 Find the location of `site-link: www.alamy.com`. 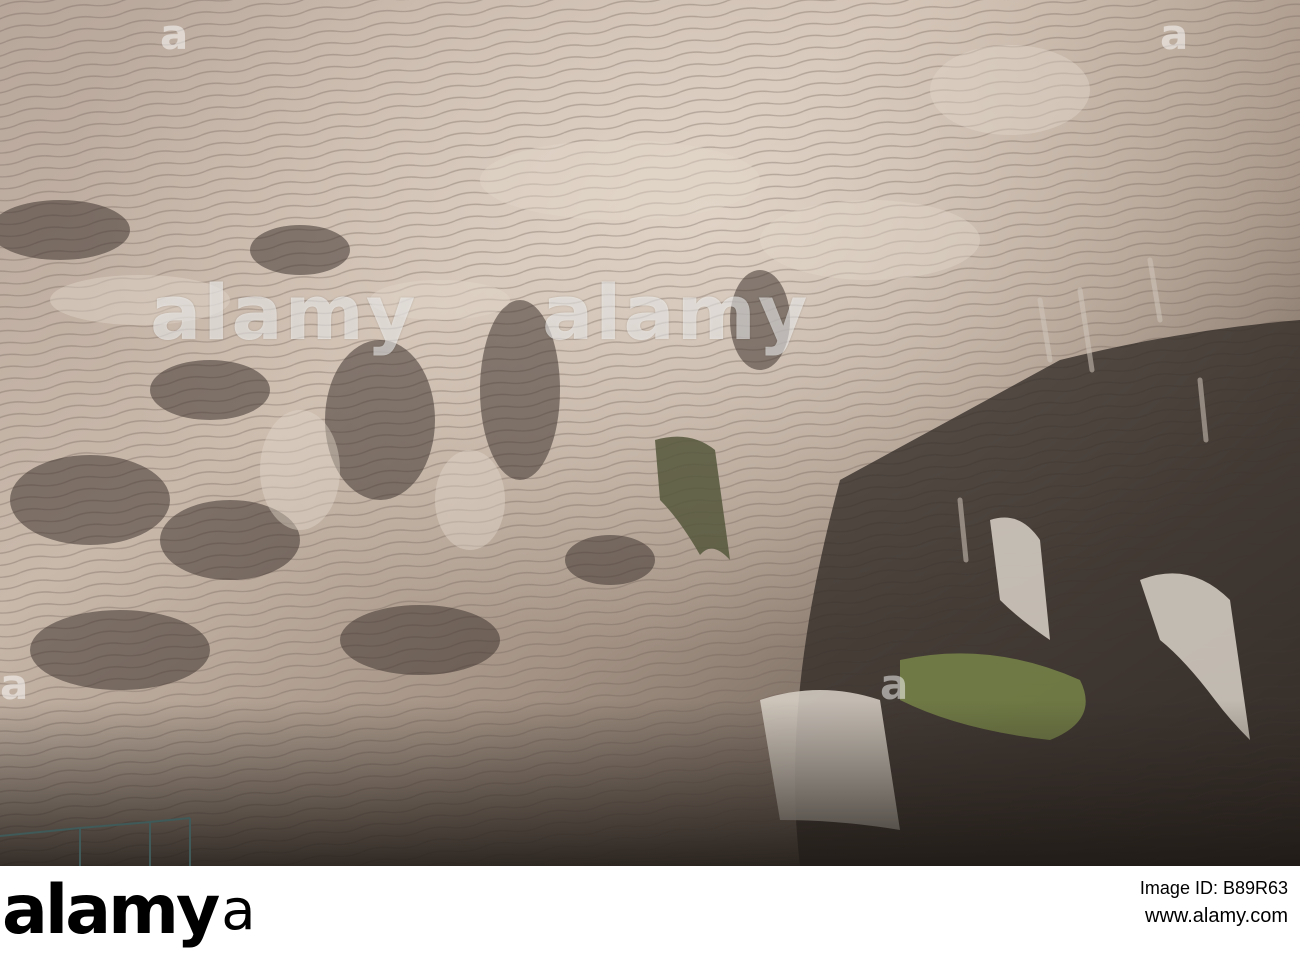

site-link: www.alamy.com is located at coordinates (1214, 916).